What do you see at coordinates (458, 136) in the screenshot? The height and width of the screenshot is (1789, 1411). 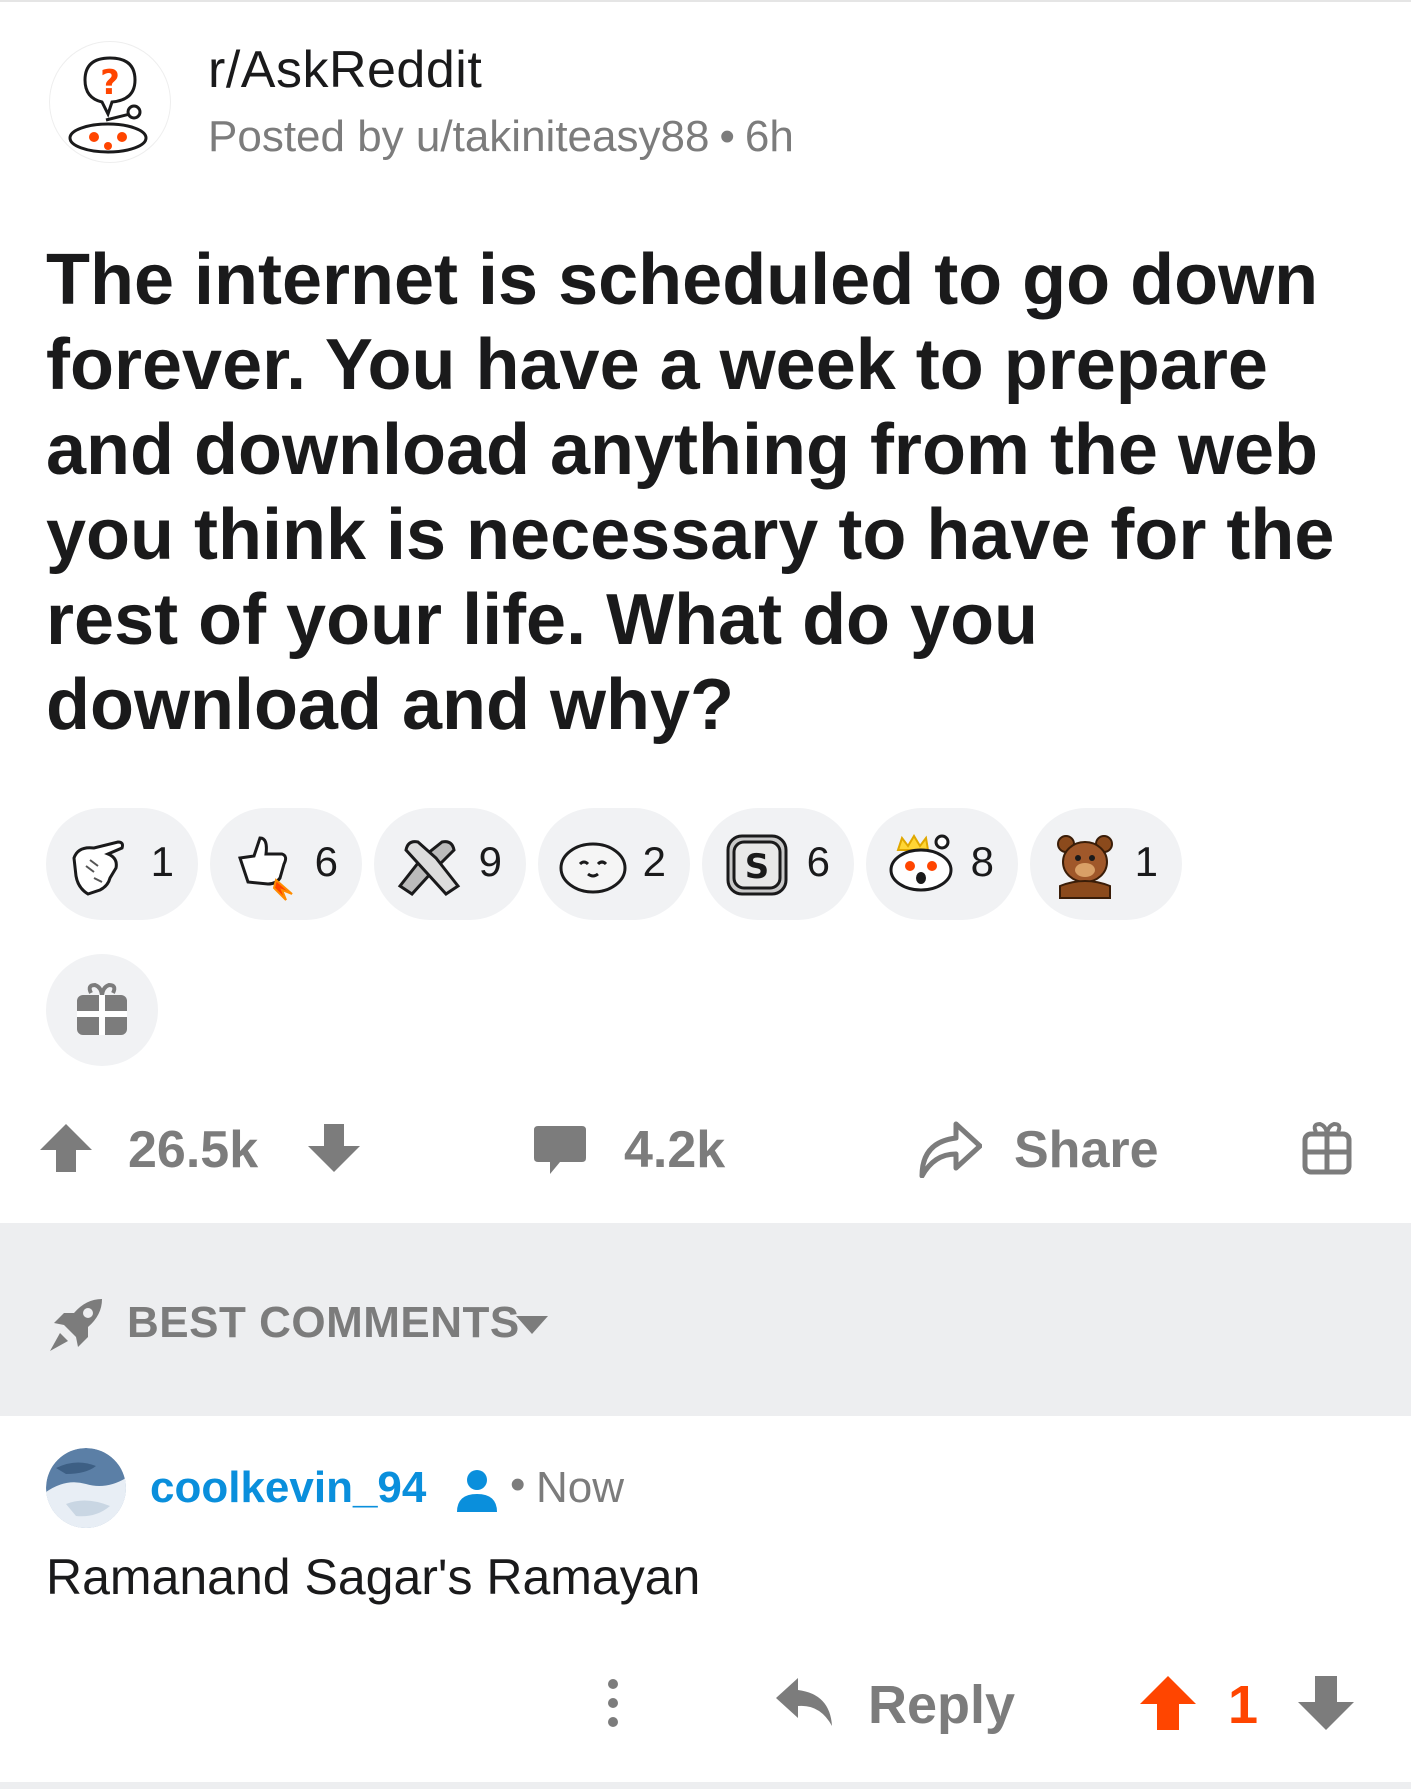 I see `posted-by: Posted by u/takiniteasy88` at bounding box center [458, 136].